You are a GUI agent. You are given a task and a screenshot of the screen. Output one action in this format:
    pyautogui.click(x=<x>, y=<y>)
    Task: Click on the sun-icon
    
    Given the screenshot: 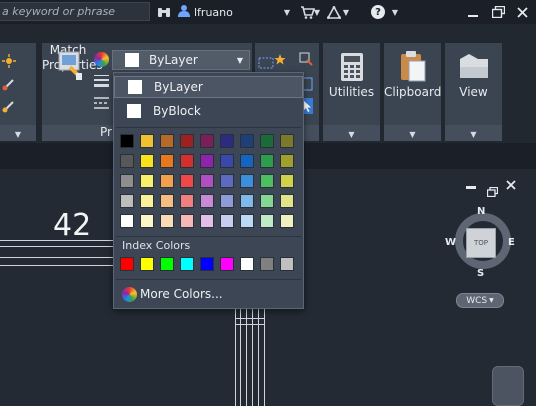 What is the action you would take?
    pyautogui.click(x=9, y=60)
    